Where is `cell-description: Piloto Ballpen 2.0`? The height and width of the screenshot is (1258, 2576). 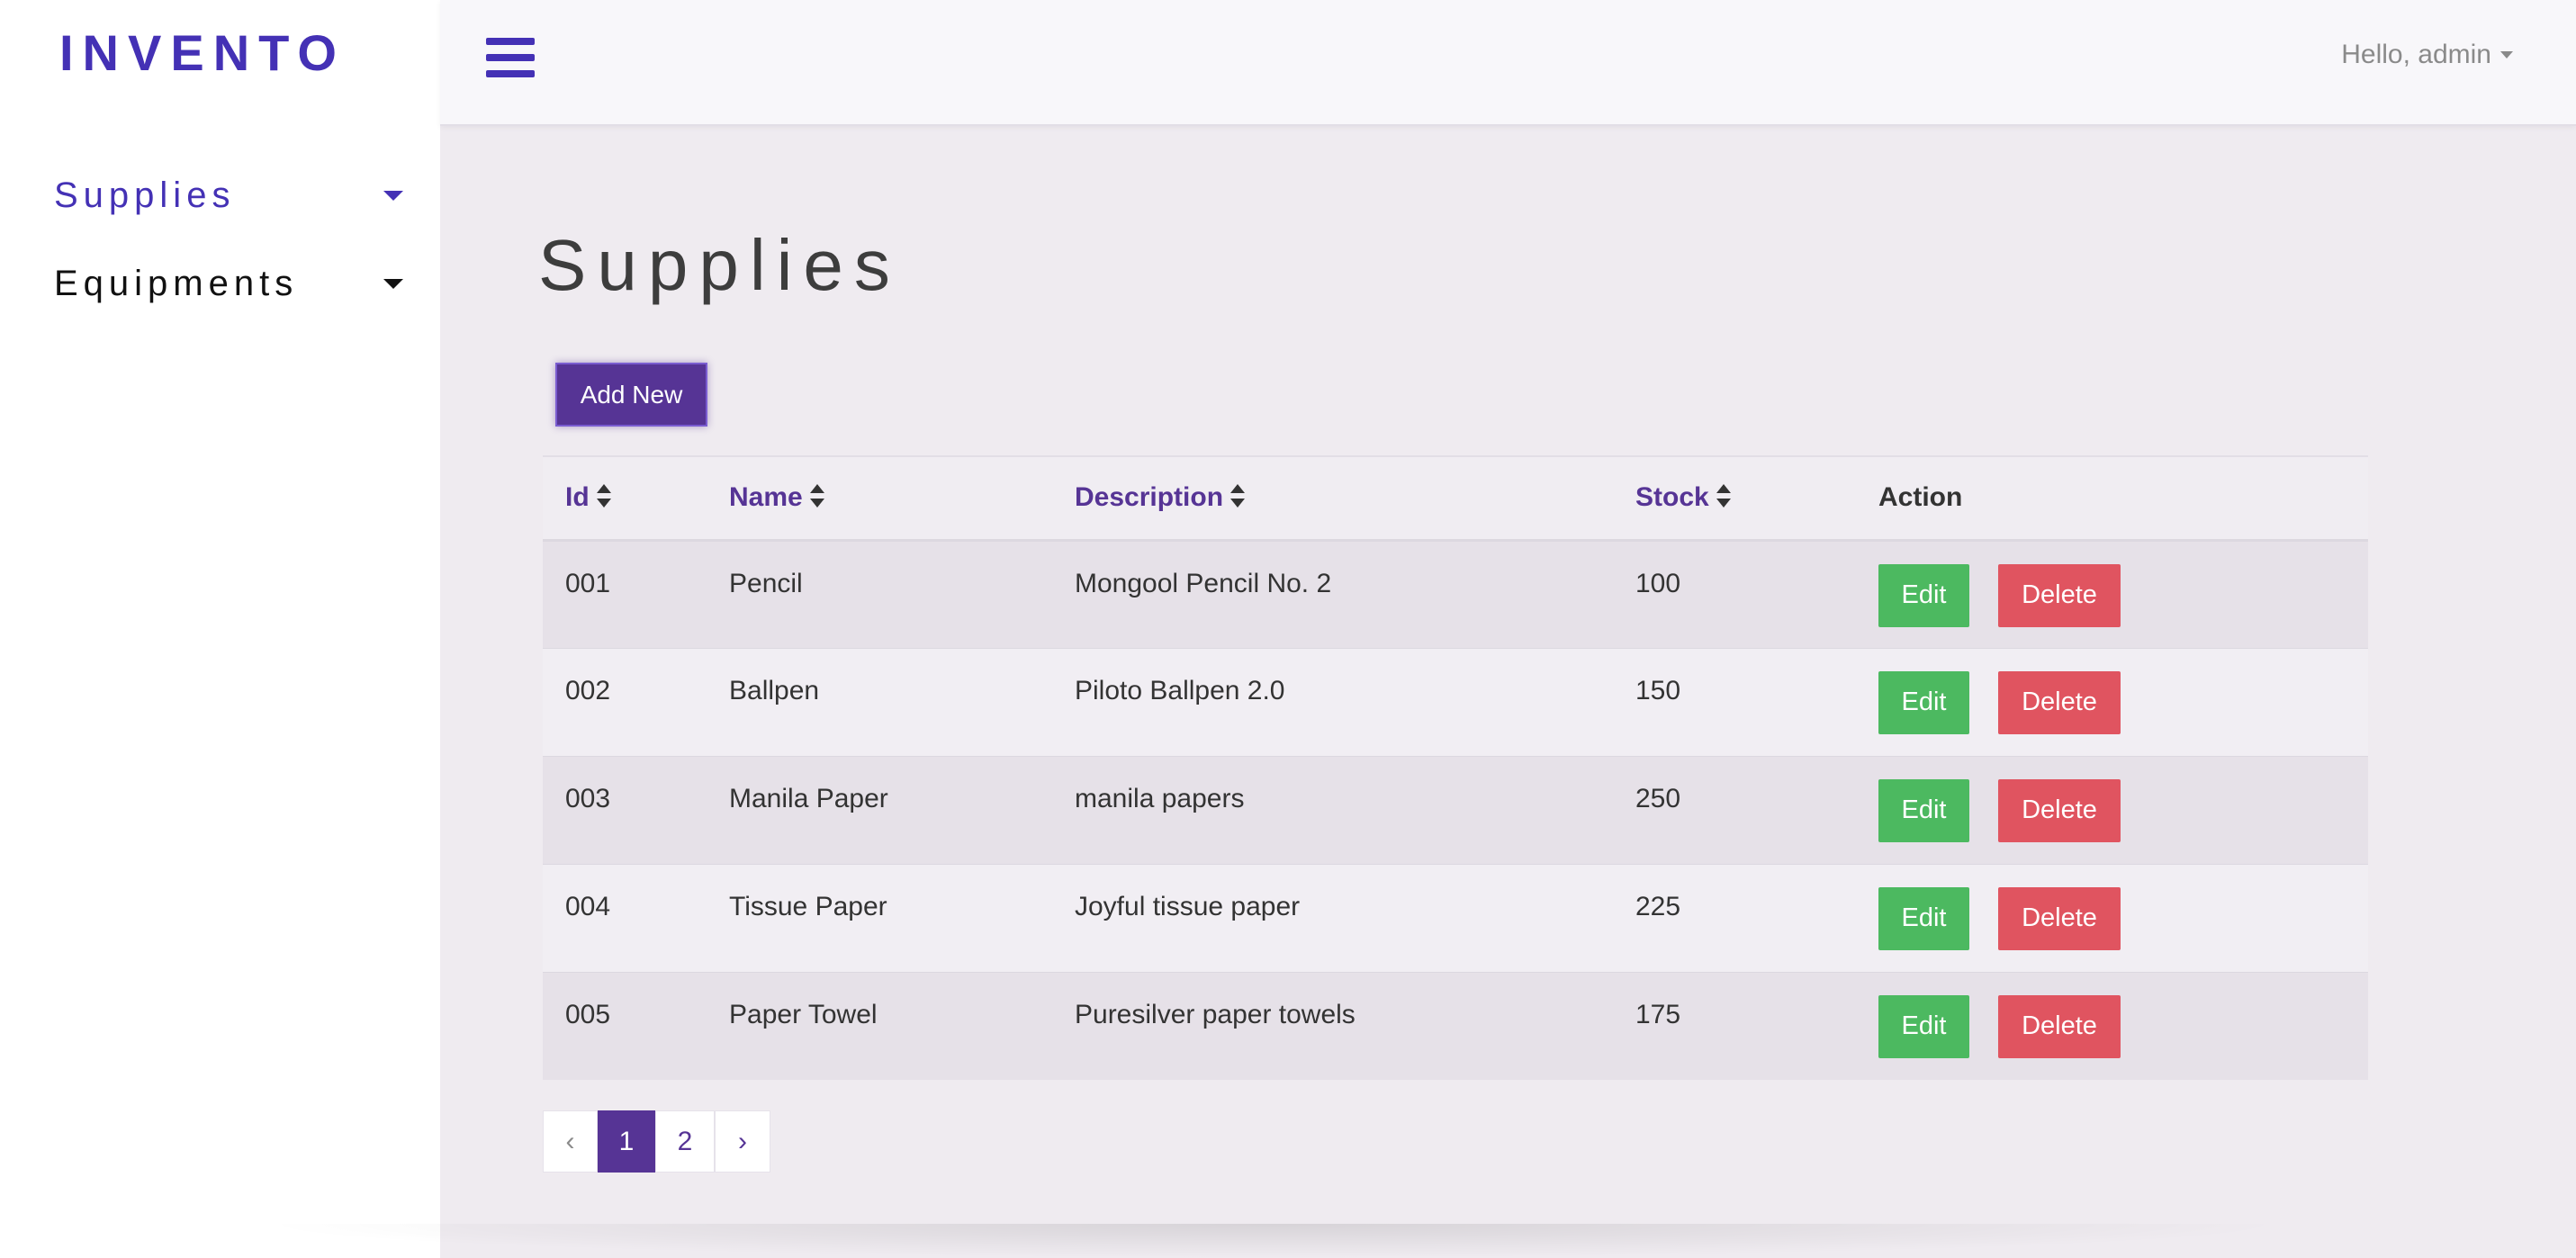 cell-description: Piloto Ballpen 2.0 is located at coordinates (1332, 702).